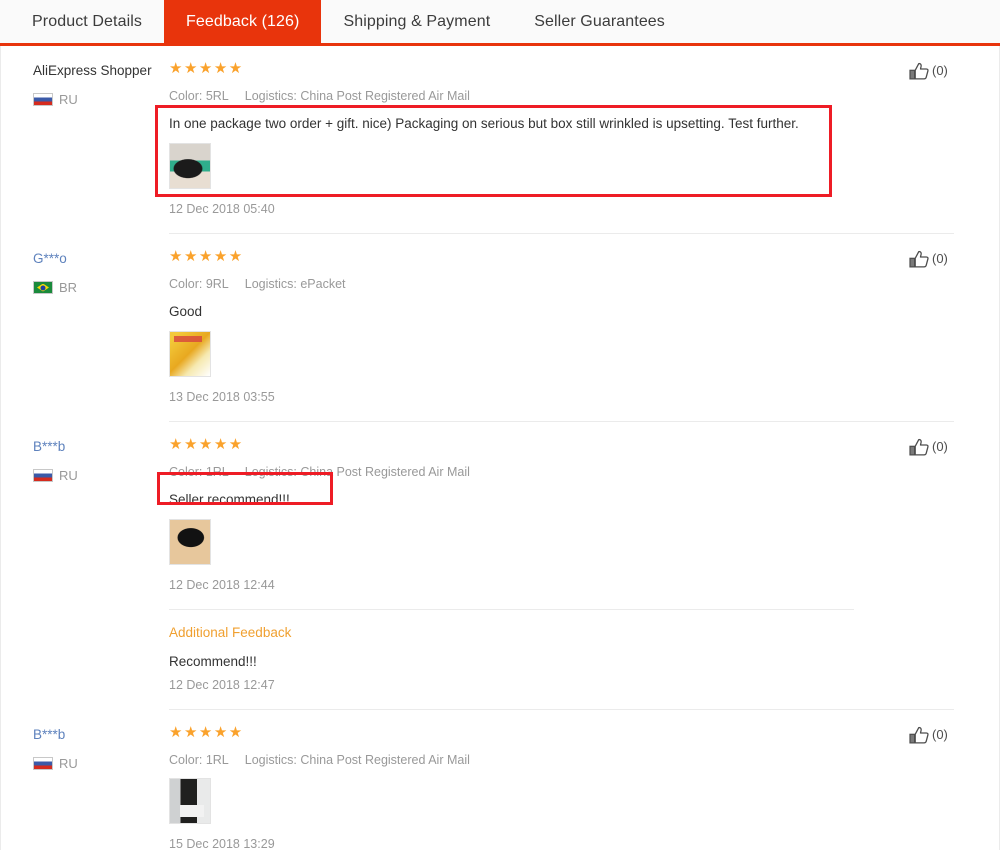 The width and height of the screenshot is (1000, 853). I want to click on feedback-color-attr: Color: 5RL, so click(199, 96).